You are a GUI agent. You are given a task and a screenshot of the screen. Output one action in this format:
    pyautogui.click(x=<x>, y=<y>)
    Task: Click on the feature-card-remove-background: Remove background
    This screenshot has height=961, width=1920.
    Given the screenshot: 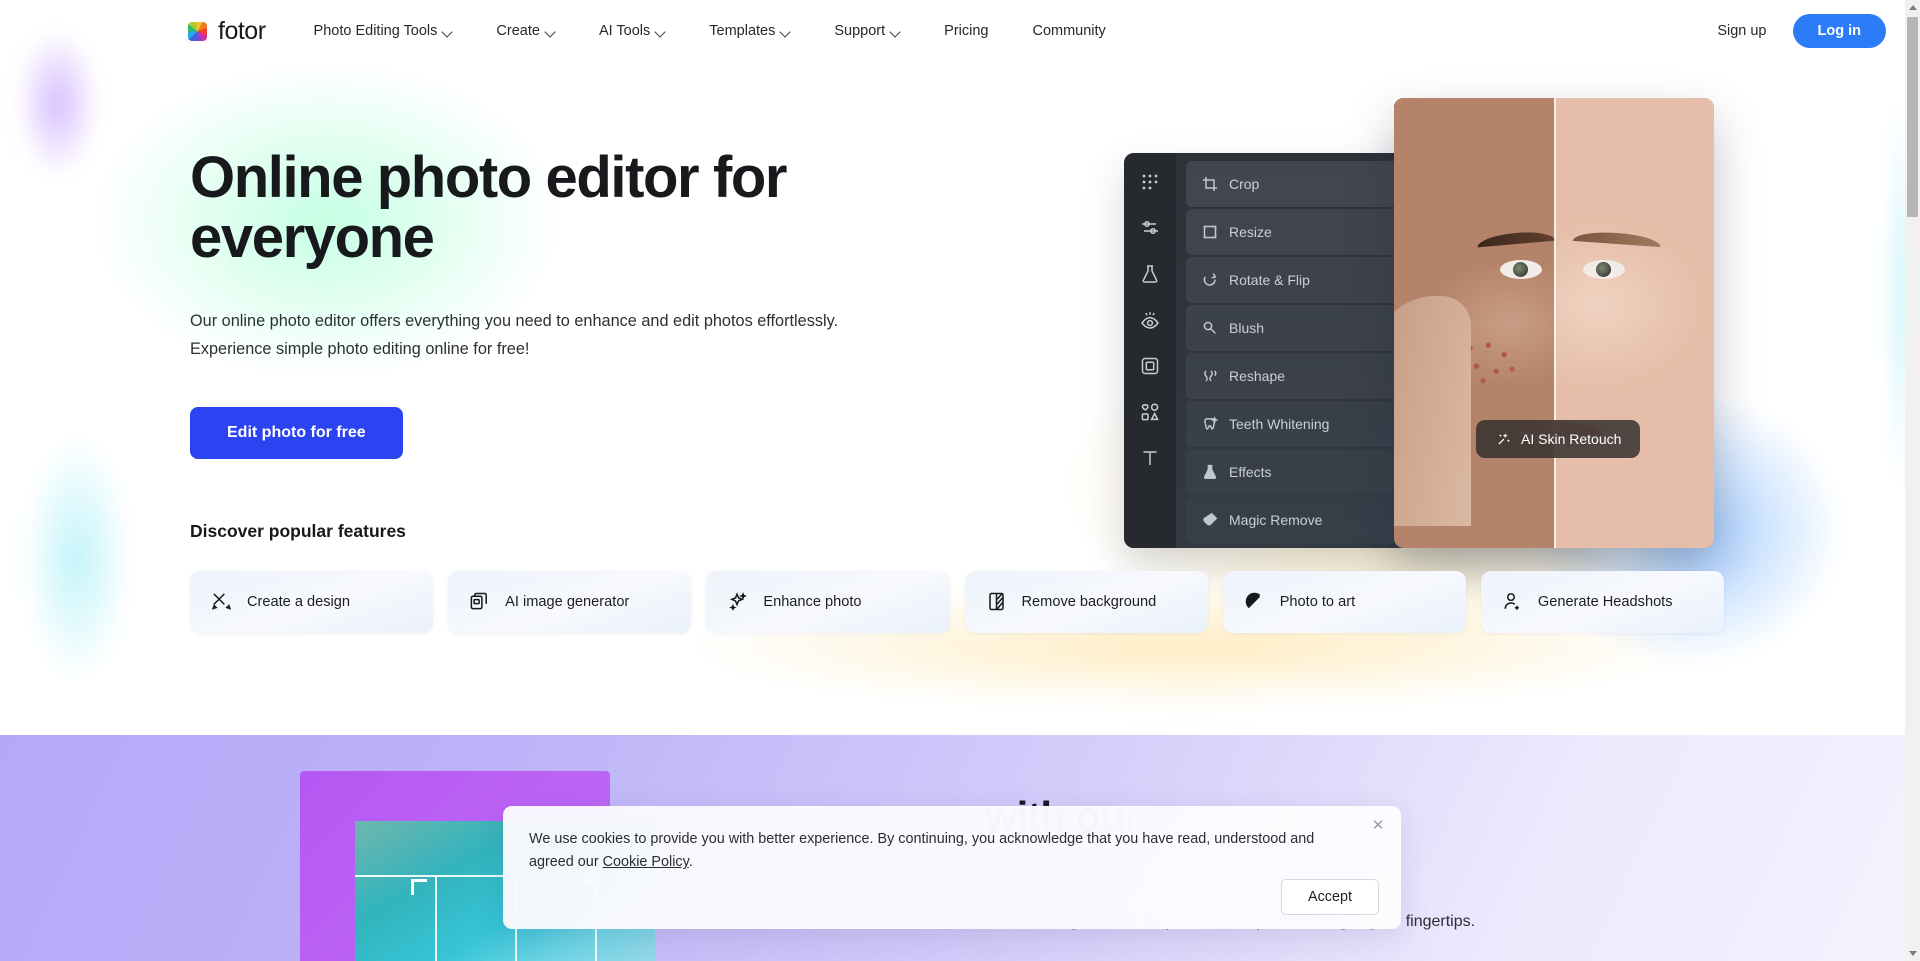 What is the action you would take?
    pyautogui.click(x=1086, y=601)
    